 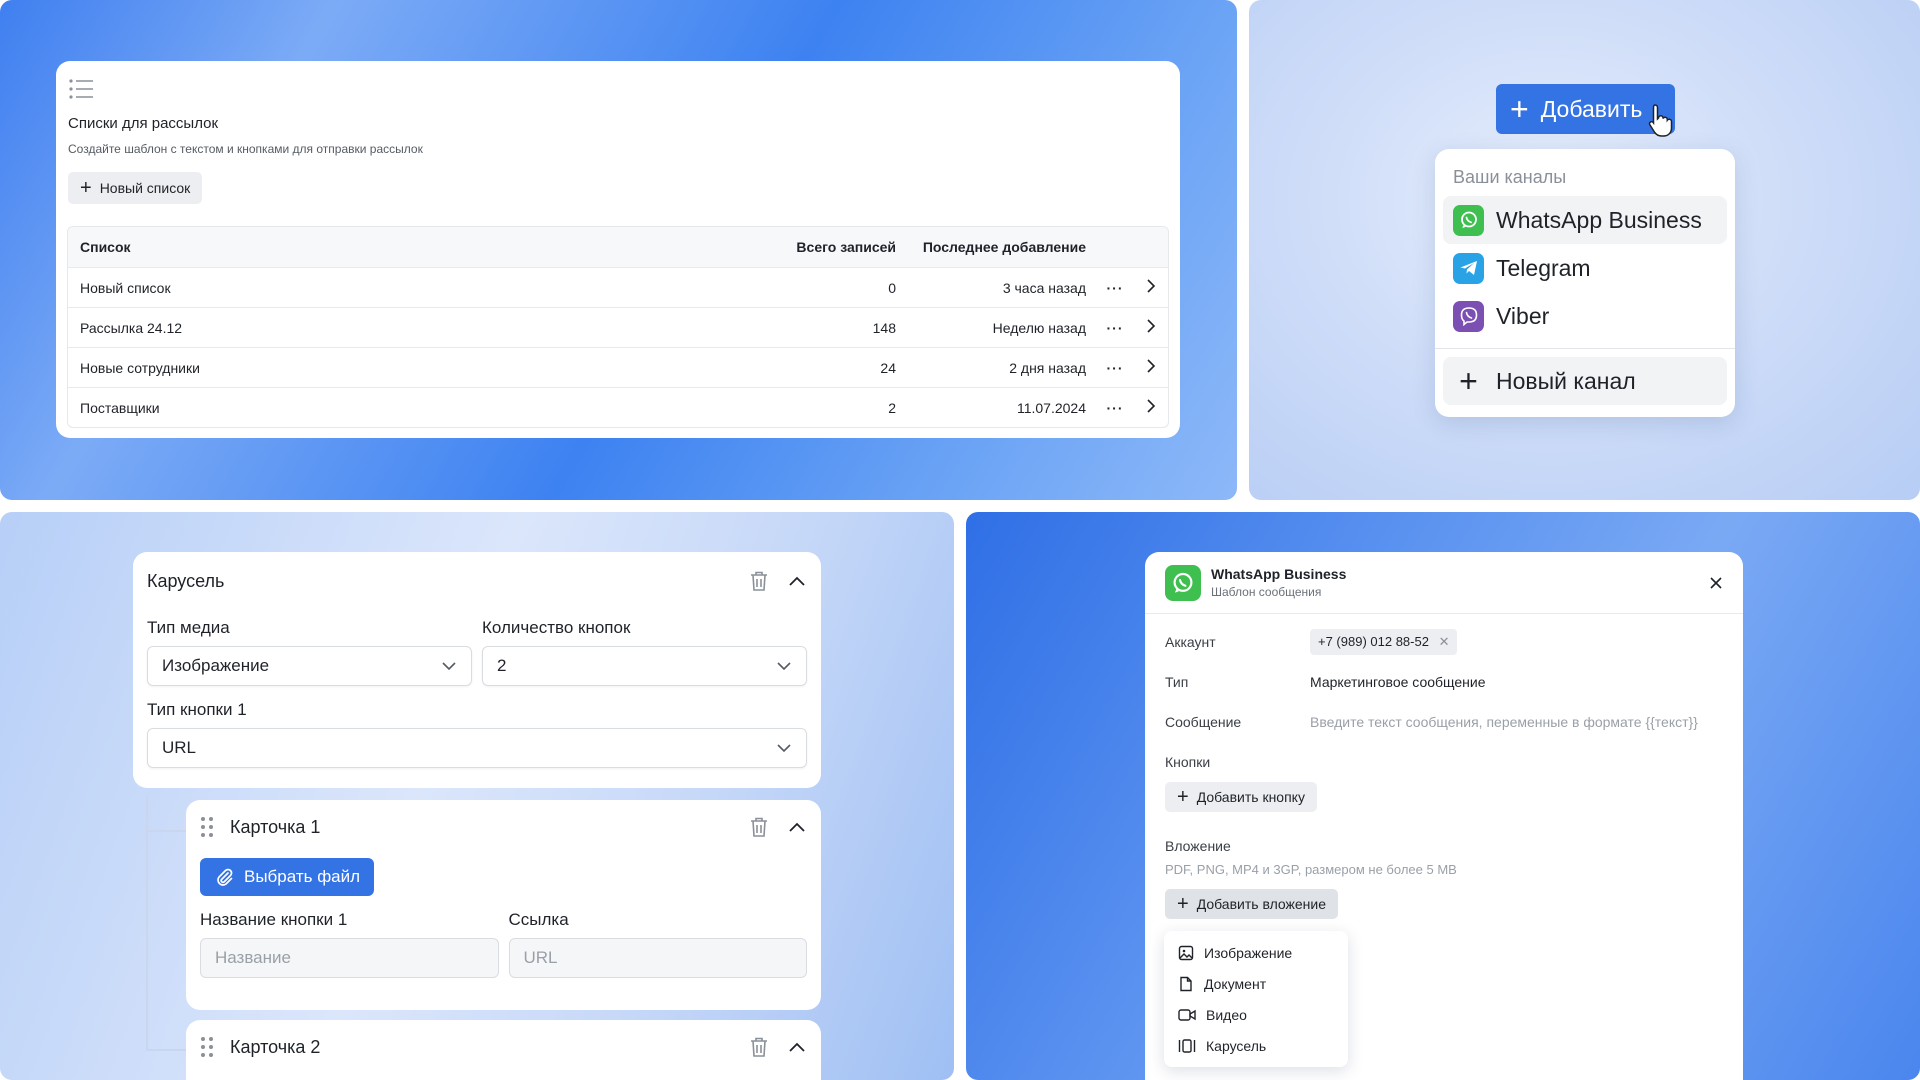 I want to click on table-row: Рассылка 24.12 148 Неделю назад ···, so click(x=618, y=327).